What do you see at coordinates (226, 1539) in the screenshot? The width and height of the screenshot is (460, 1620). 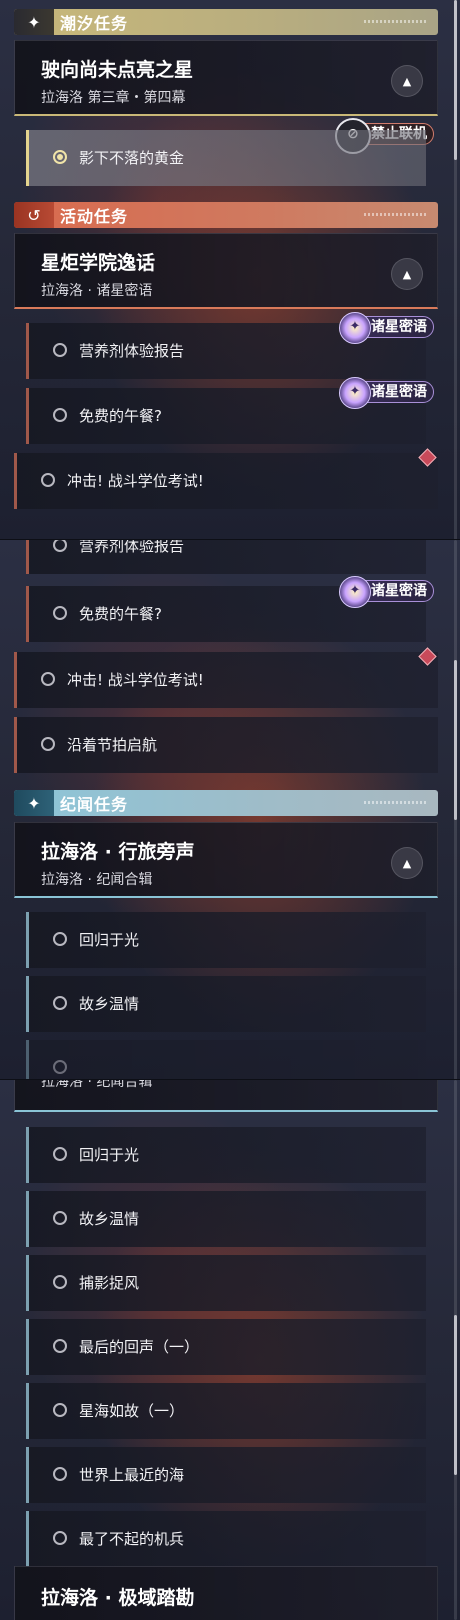 I see `sub-quest-item: 最了不起的机兵` at bounding box center [226, 1539].